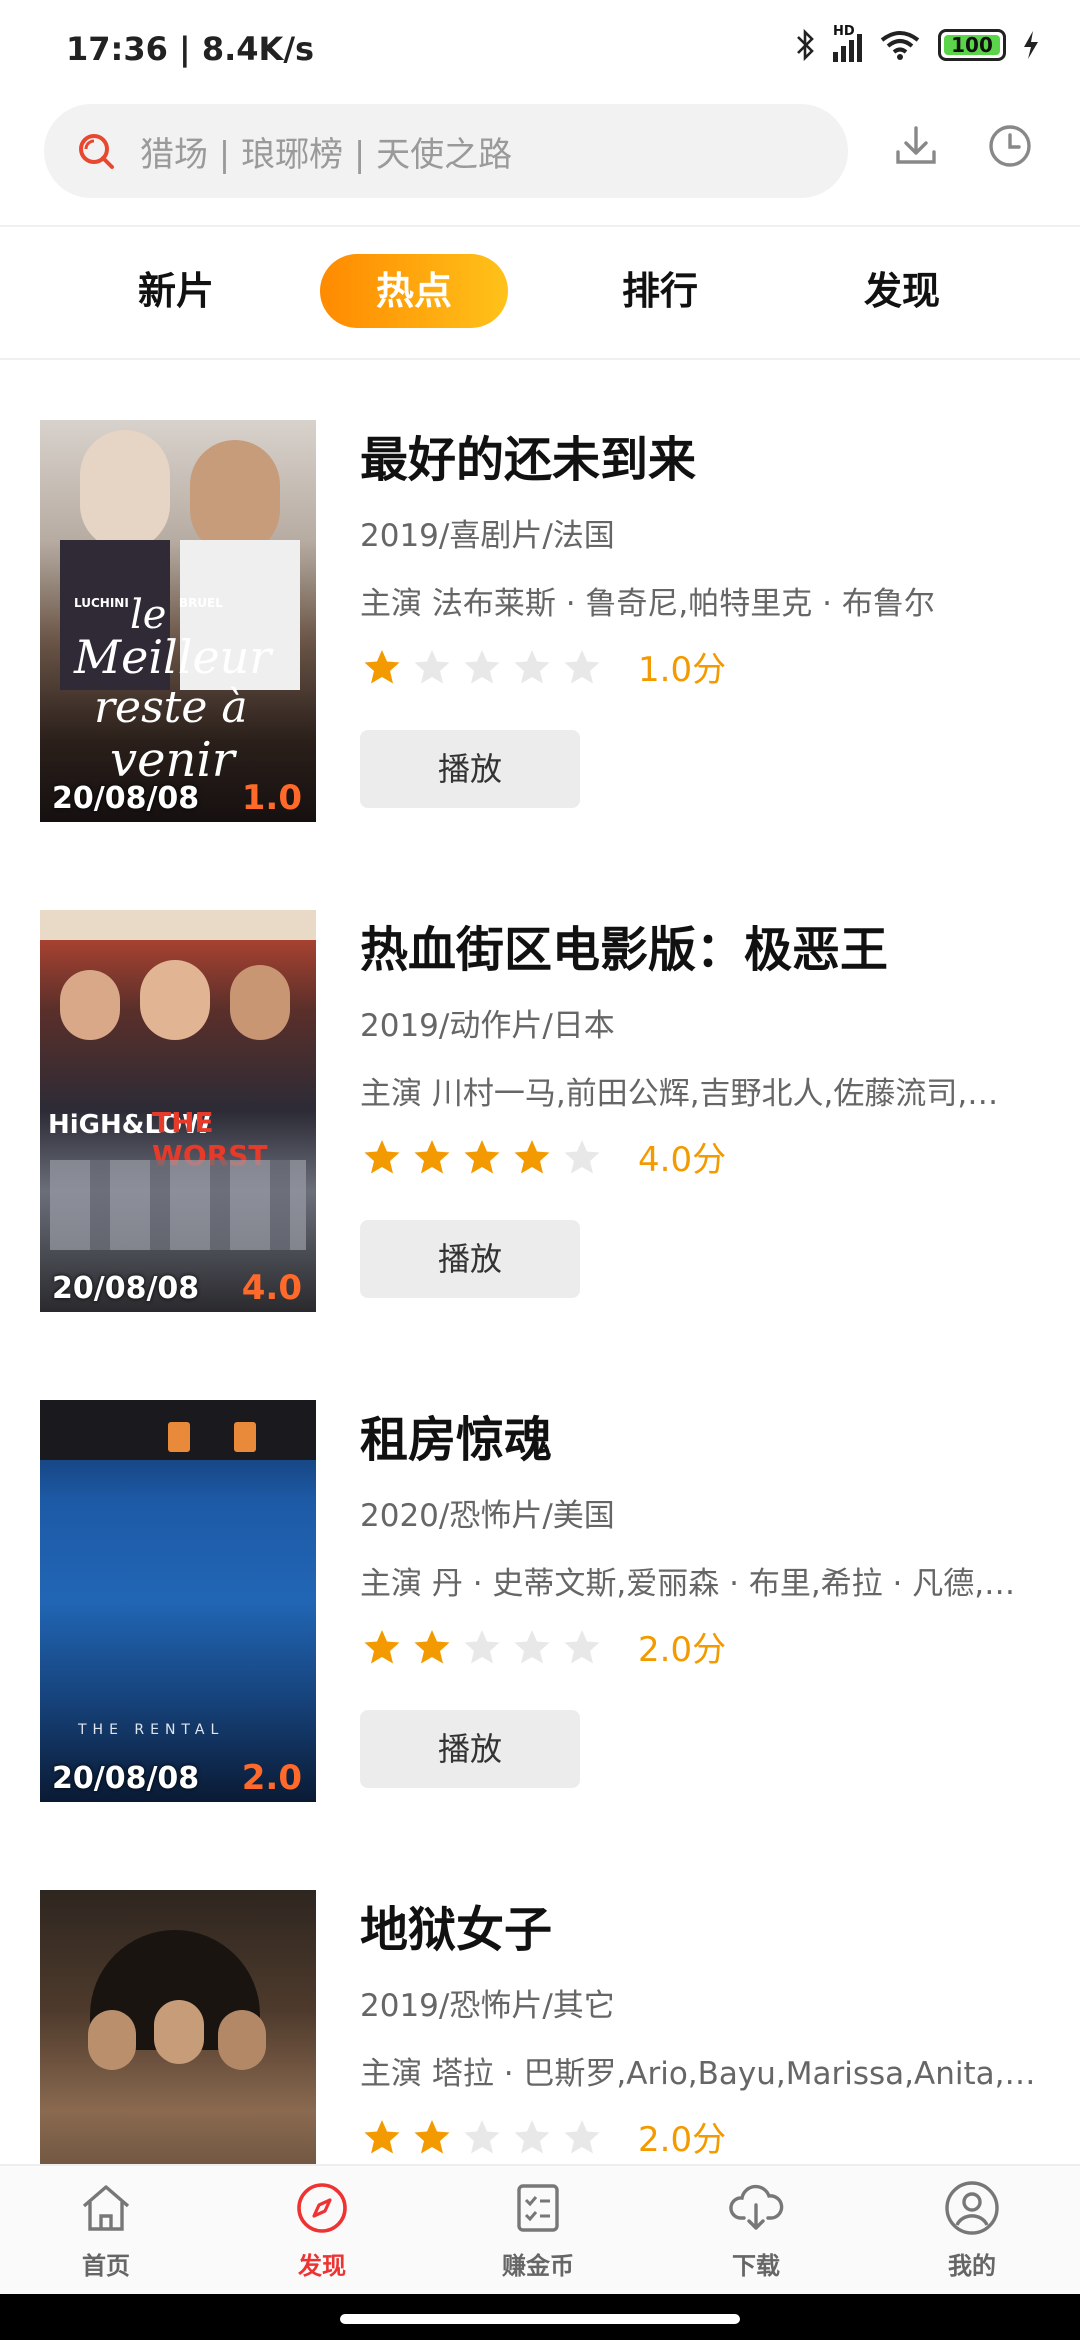 The height and width of the screenshot is (2340, 1080). Describe the element at coordinates (540, 226) in the screenshot. I see `header-divider` at that location.